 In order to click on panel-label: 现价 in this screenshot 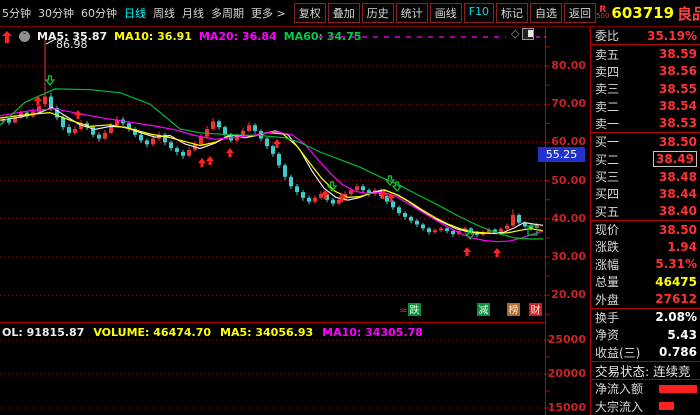, I will do `click(607, 230)`.